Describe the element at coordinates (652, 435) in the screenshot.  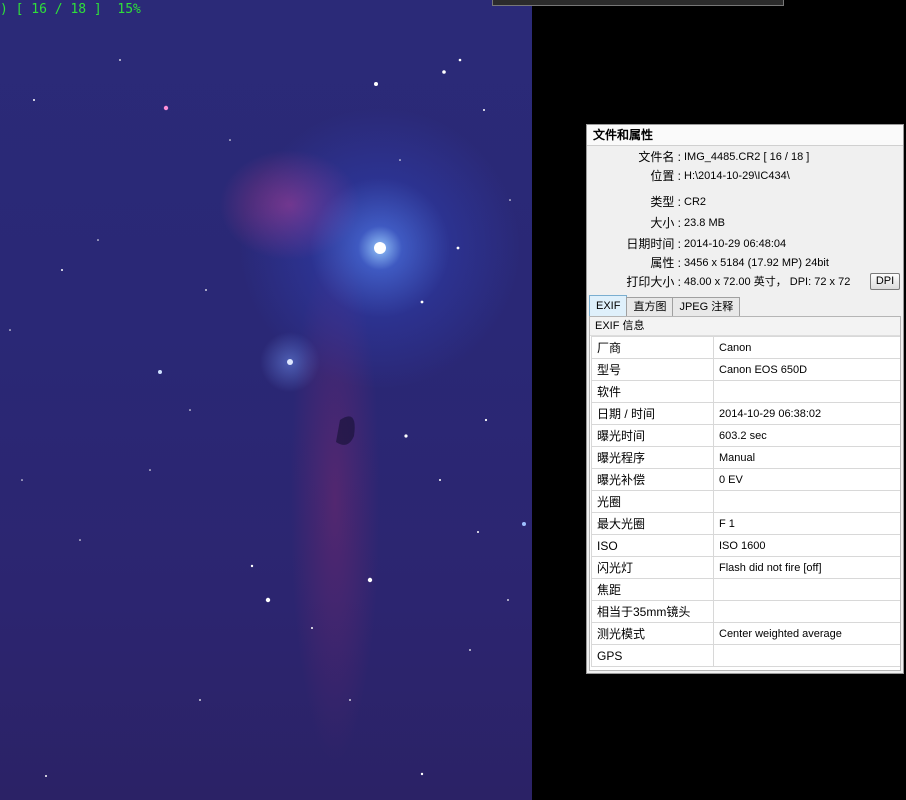
I see `exif-key: 曝光时间` at that location.